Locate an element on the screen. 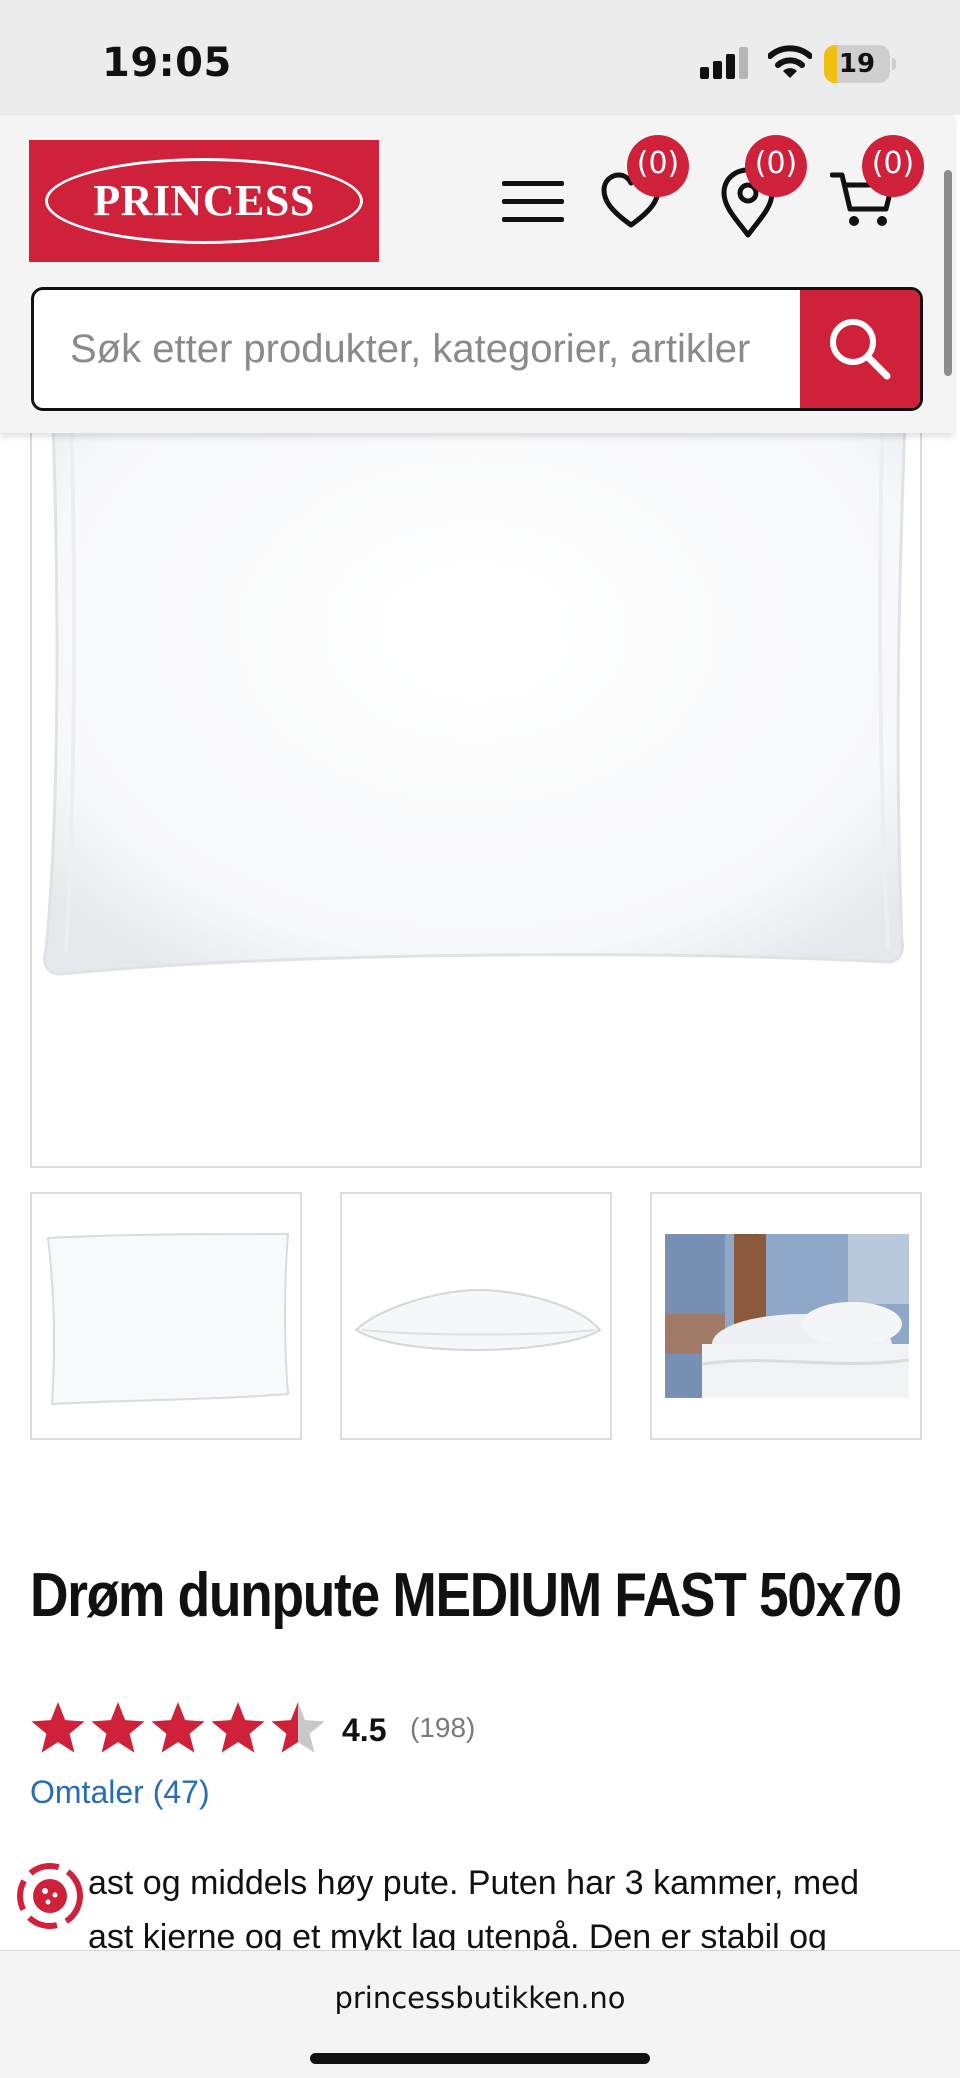  rating-count: (198) is located at coordinates (443, 1727).